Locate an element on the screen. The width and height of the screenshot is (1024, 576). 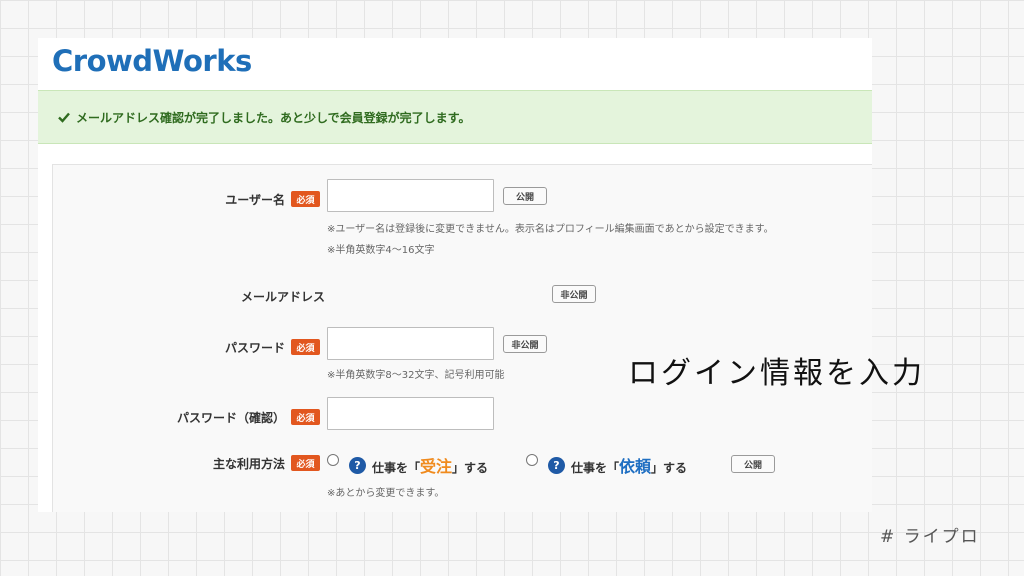
usage-radio-request is located at coordinates (532, 460).